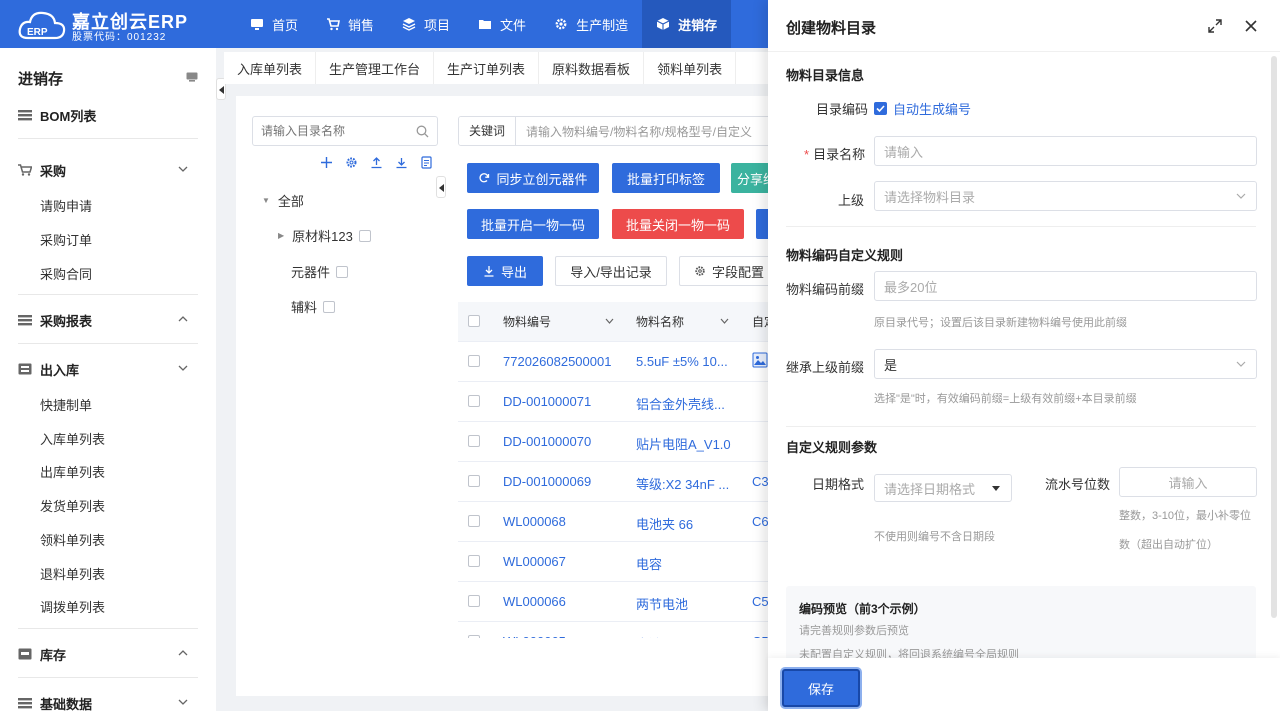 The height and width of the screenshot is (711, 1280). What do you see at coordinates (487, 68) in the screenshot?
I see `tab-production-orders: 生产订单列表` at bounding box center [487, 68].